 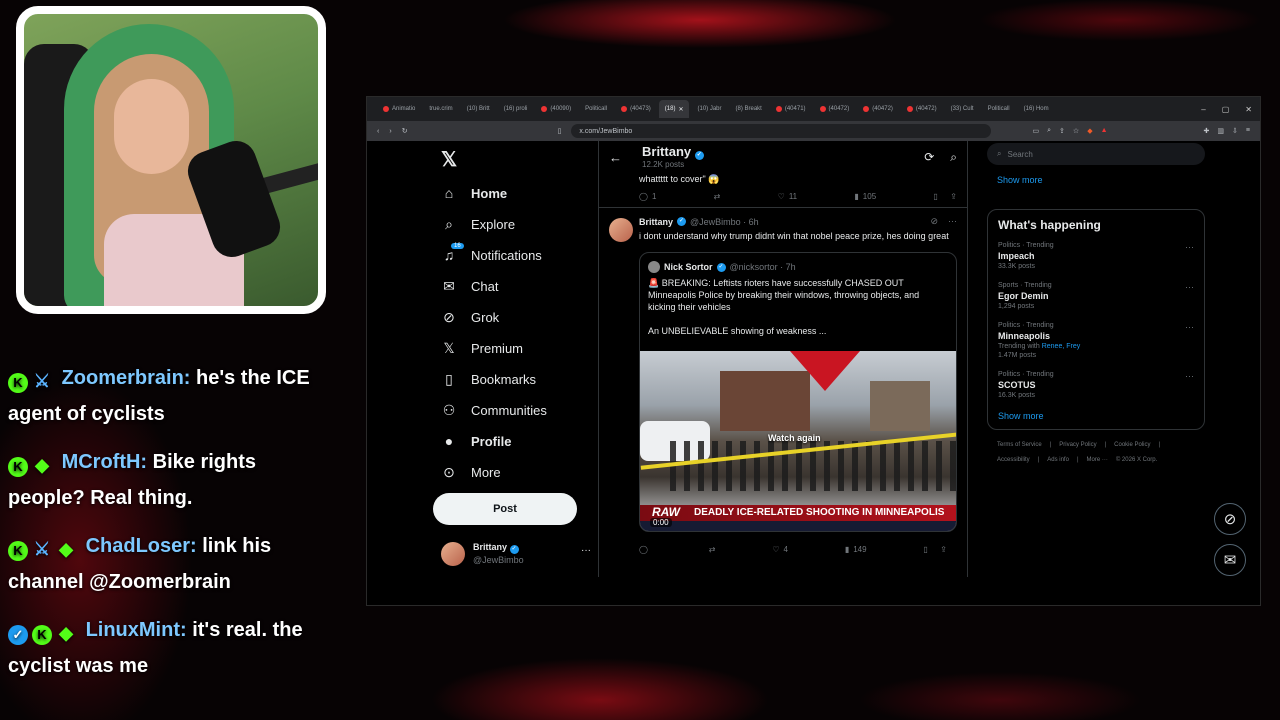 What do you see at coordinates (476, 441) in the screenshot?
I see `sidebar-item-profile: ● Profile` at bounding box center [476, 441].